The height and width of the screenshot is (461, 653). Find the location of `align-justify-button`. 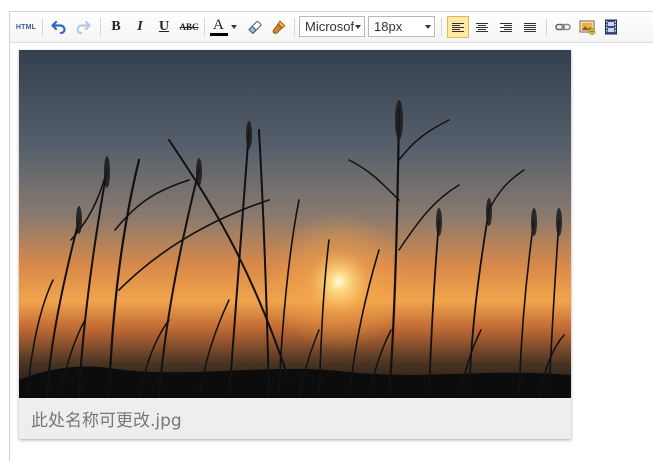

align-justify-button is located at coordinates (530, 27).